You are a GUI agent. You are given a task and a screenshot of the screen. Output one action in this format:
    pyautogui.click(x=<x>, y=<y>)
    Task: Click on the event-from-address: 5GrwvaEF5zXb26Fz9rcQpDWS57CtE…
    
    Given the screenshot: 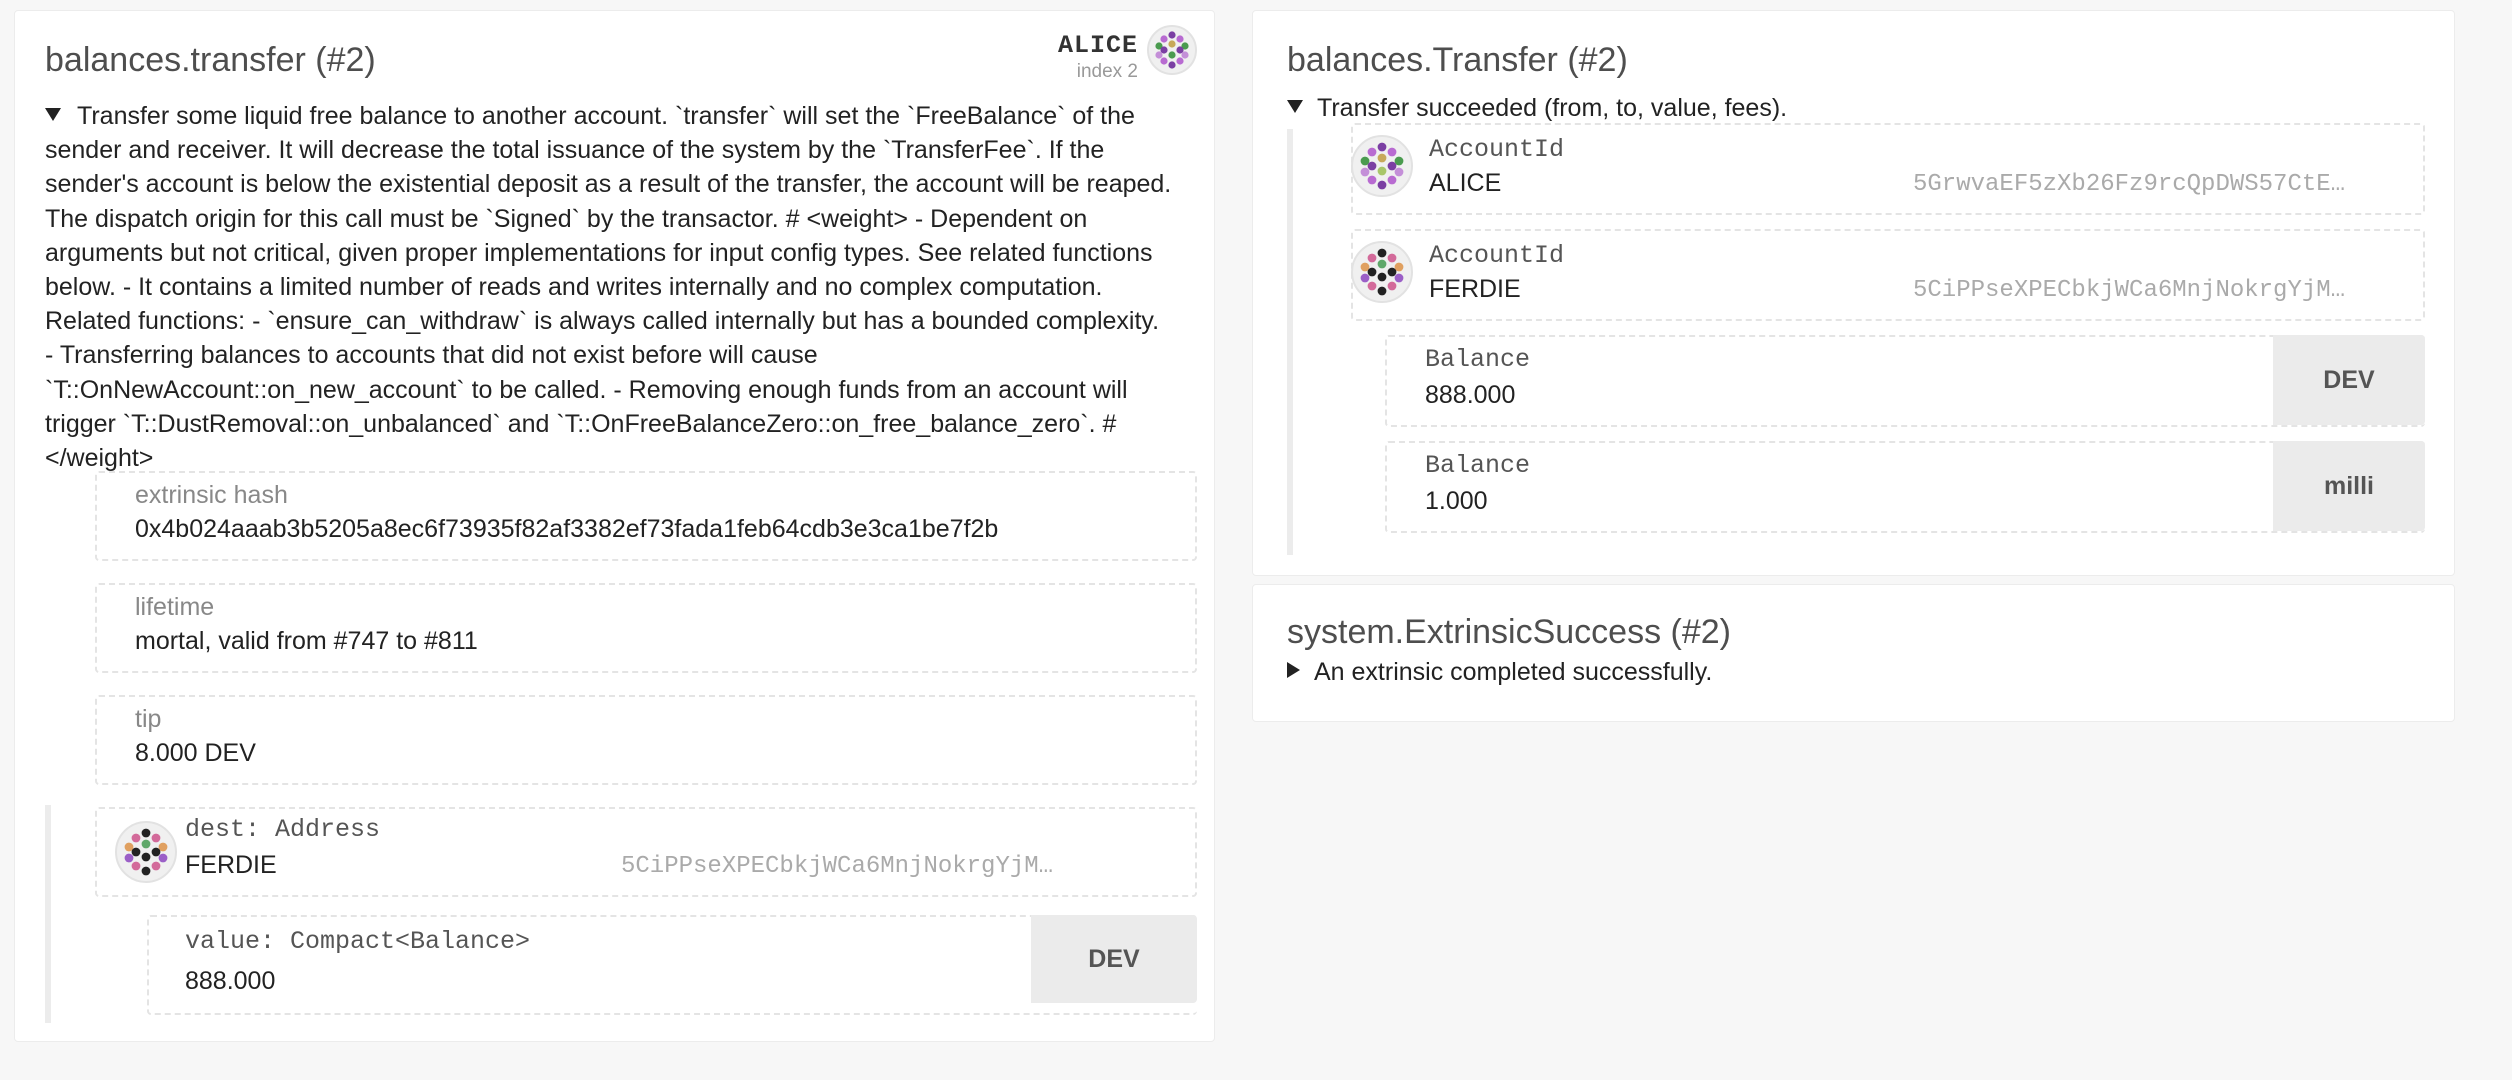 What is the action you would take?
    pyautogui.click(x=2129, y=184)
    